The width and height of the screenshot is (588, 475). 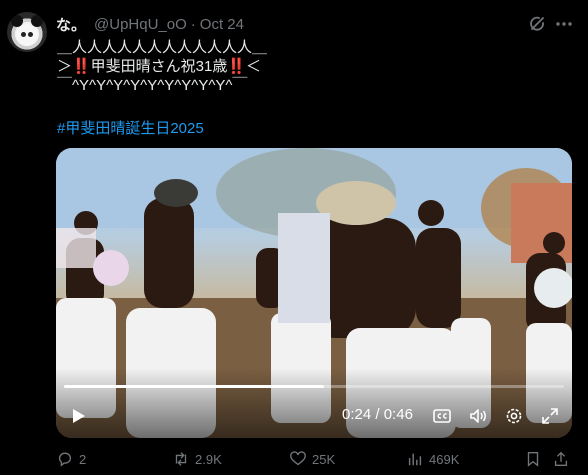 I want to click on bookmark-button, so click(x=535, y=459).